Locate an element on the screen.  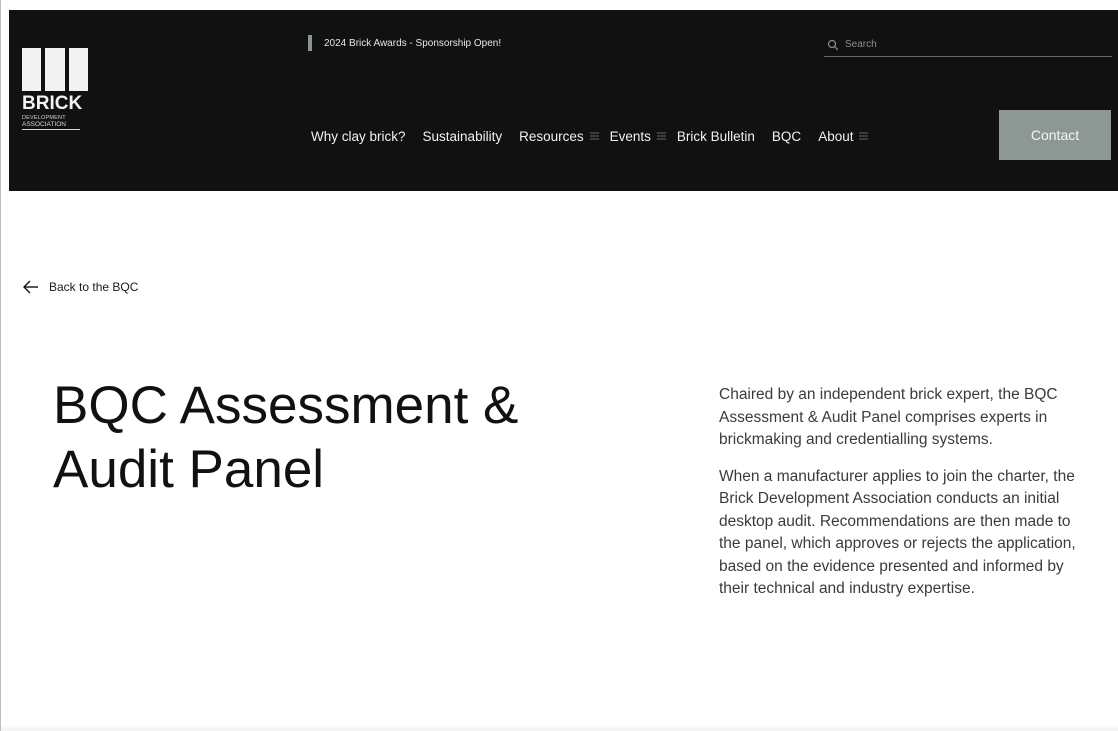
search-bar is located at coordinates (968, 45).